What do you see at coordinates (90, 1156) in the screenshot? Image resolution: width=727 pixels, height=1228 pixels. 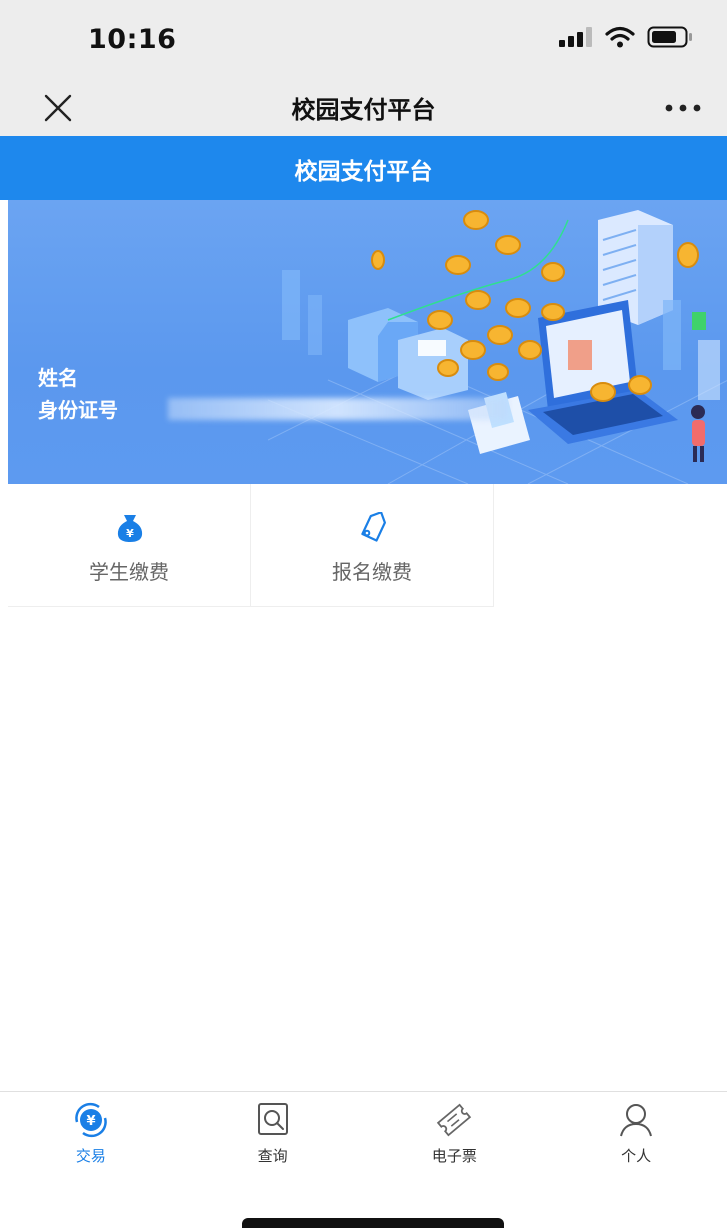 I see `tab-label: 交易` at bounding box center [90, 1156].